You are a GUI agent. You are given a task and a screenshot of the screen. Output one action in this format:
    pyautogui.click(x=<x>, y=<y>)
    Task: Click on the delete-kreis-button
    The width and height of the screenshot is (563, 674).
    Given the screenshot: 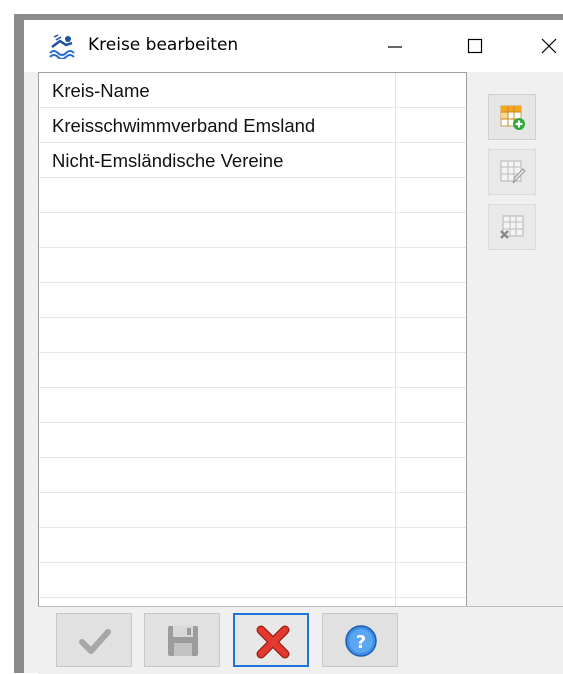 What is the action you would take?
    pyautogui.click(x=512, y=227)
    